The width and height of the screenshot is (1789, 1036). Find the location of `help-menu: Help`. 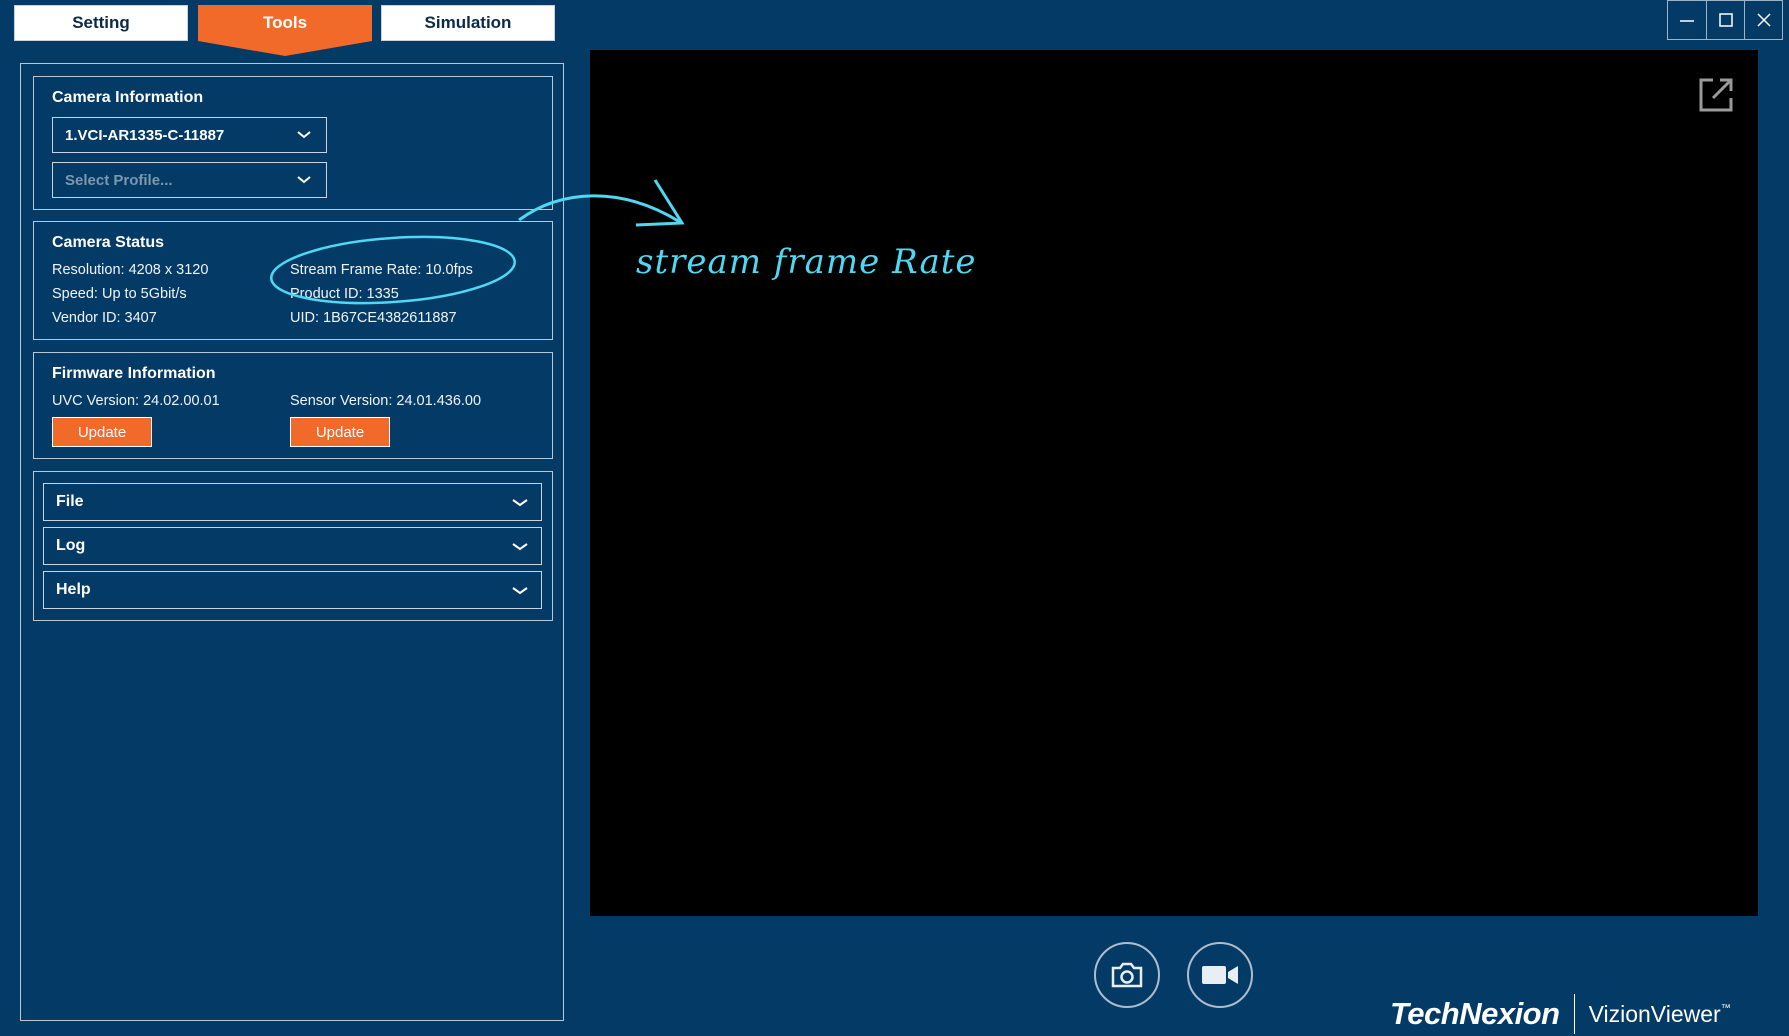

help-menu: Help is located at coordinates (292, 590).